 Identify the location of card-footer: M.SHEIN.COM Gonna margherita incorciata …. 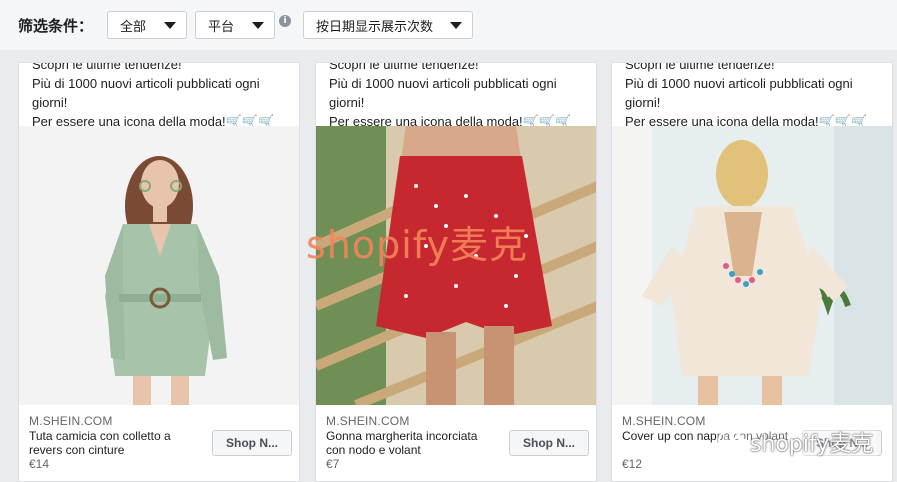
(456, 443).